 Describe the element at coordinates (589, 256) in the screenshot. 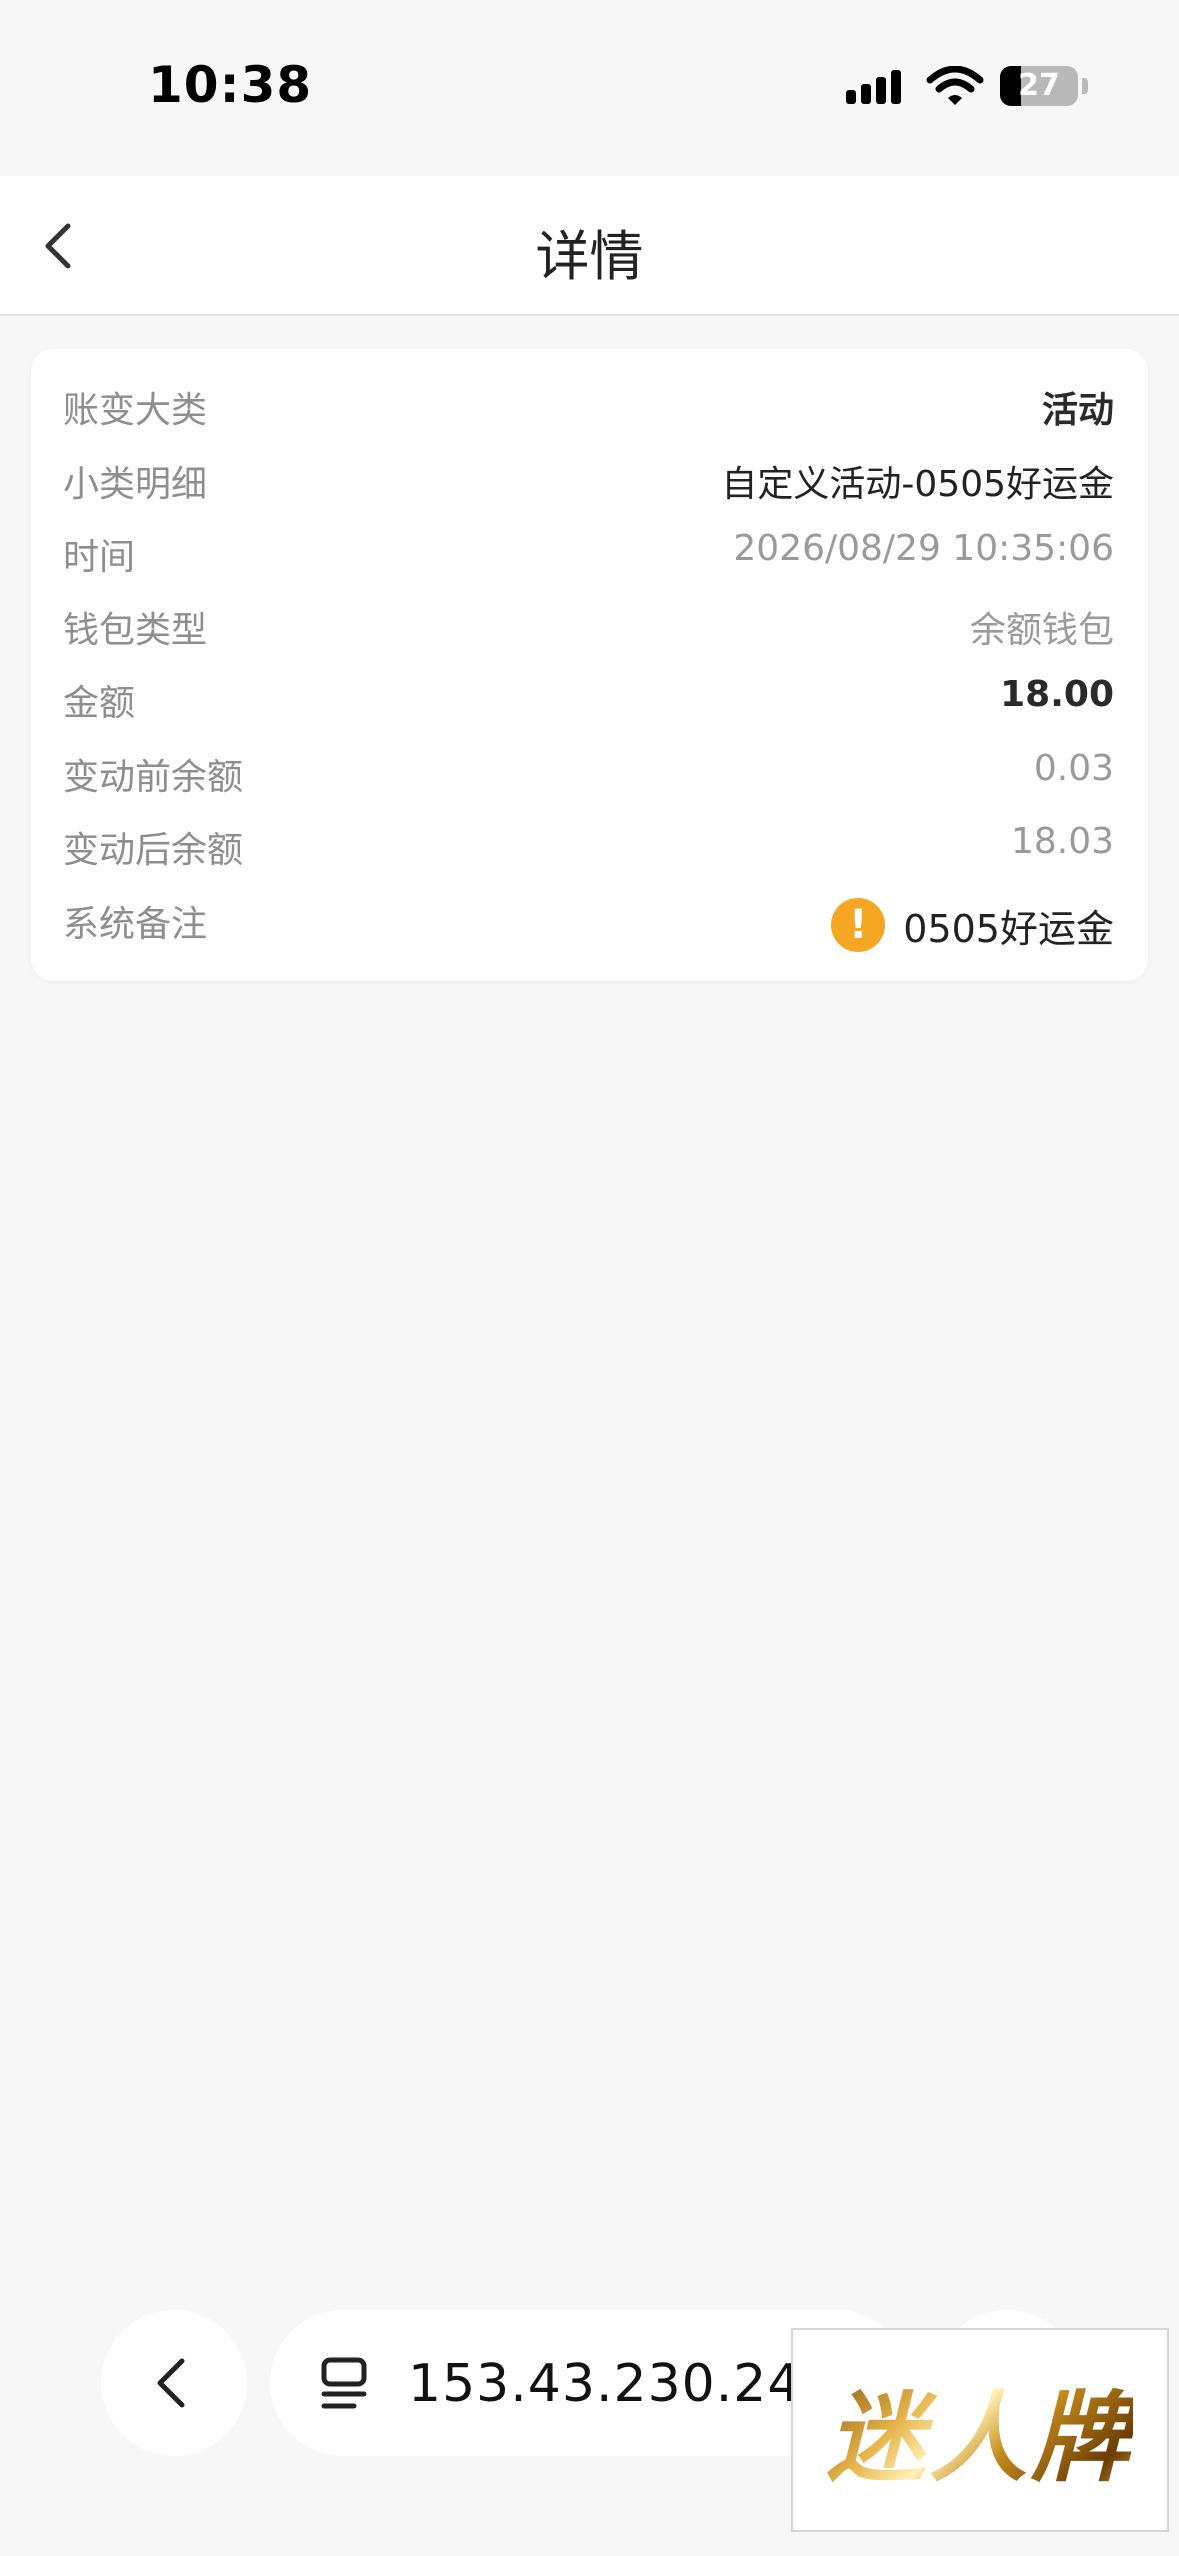

I see `page-title: 详情` at that location.